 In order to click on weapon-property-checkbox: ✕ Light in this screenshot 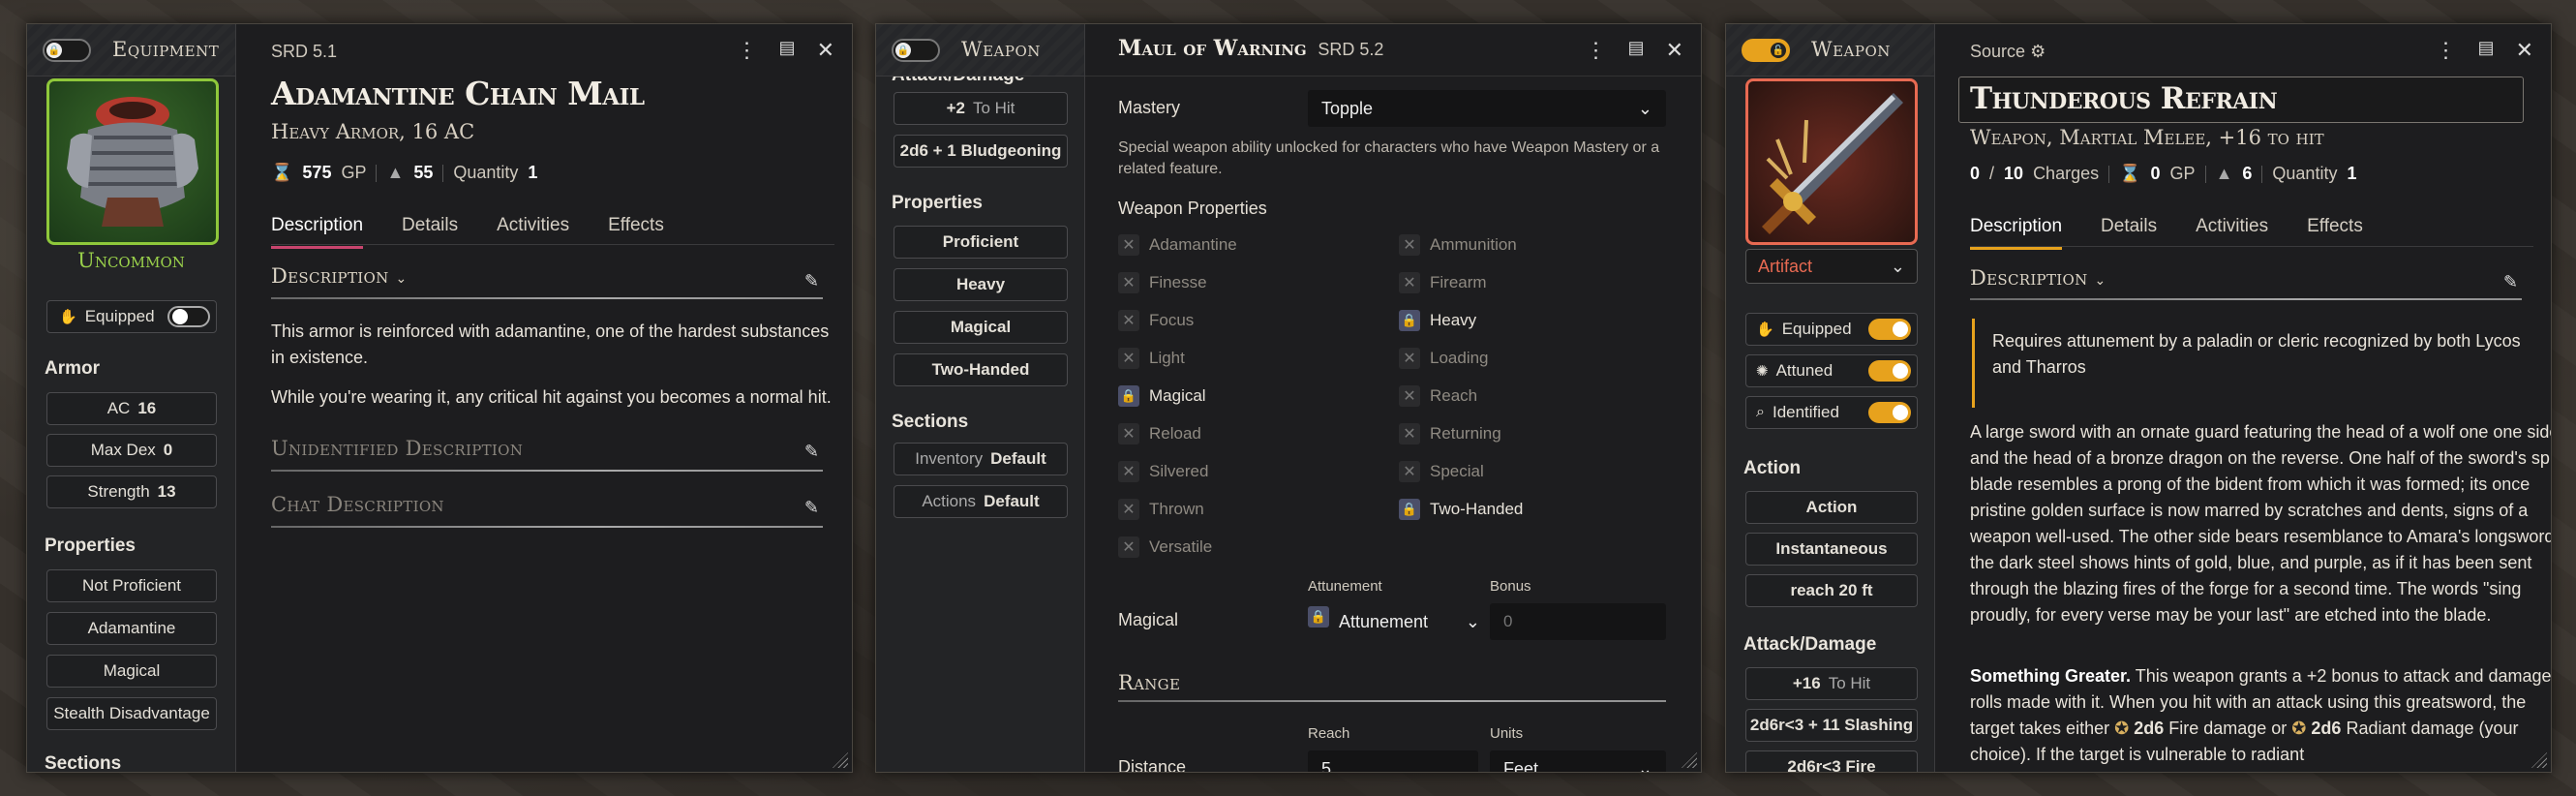, I will do `click(1151, 359)`.